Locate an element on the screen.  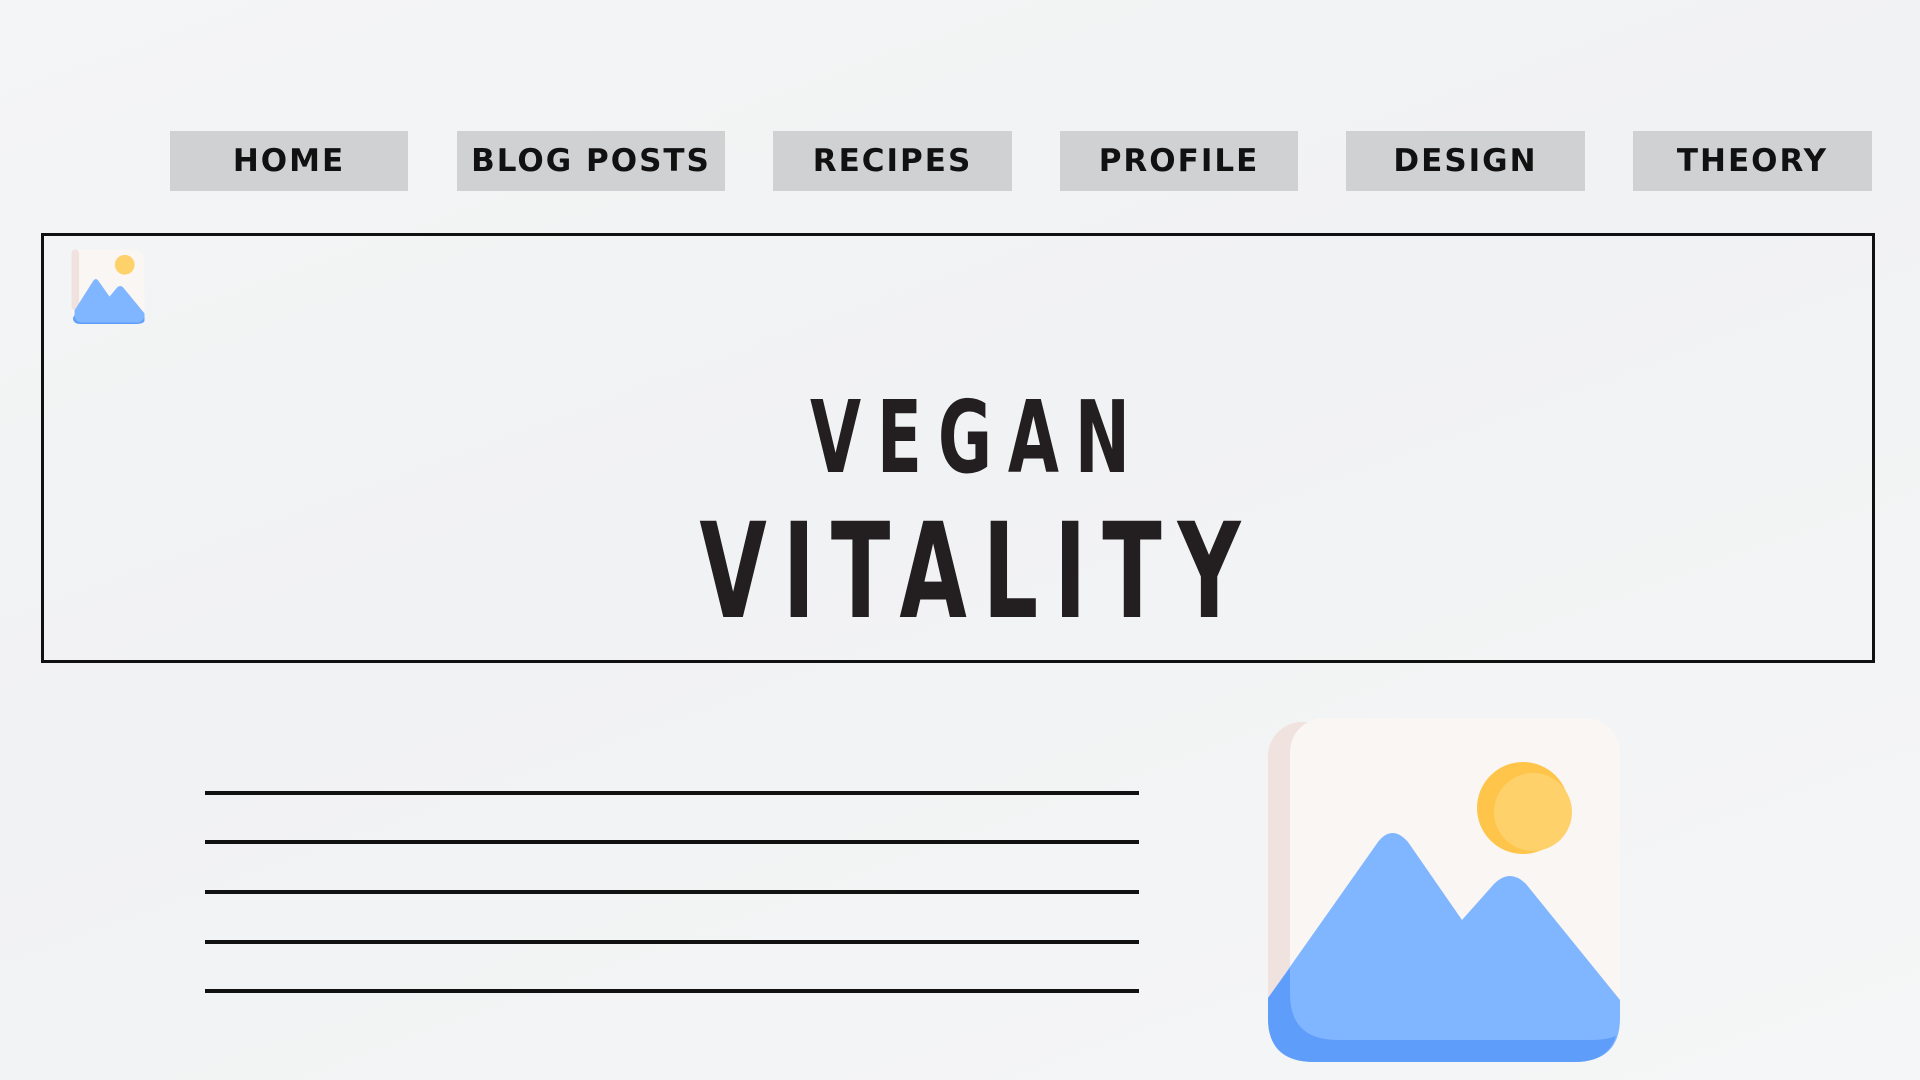
nav-profile-button: PROFILE is located at coordinates (1179, 161).